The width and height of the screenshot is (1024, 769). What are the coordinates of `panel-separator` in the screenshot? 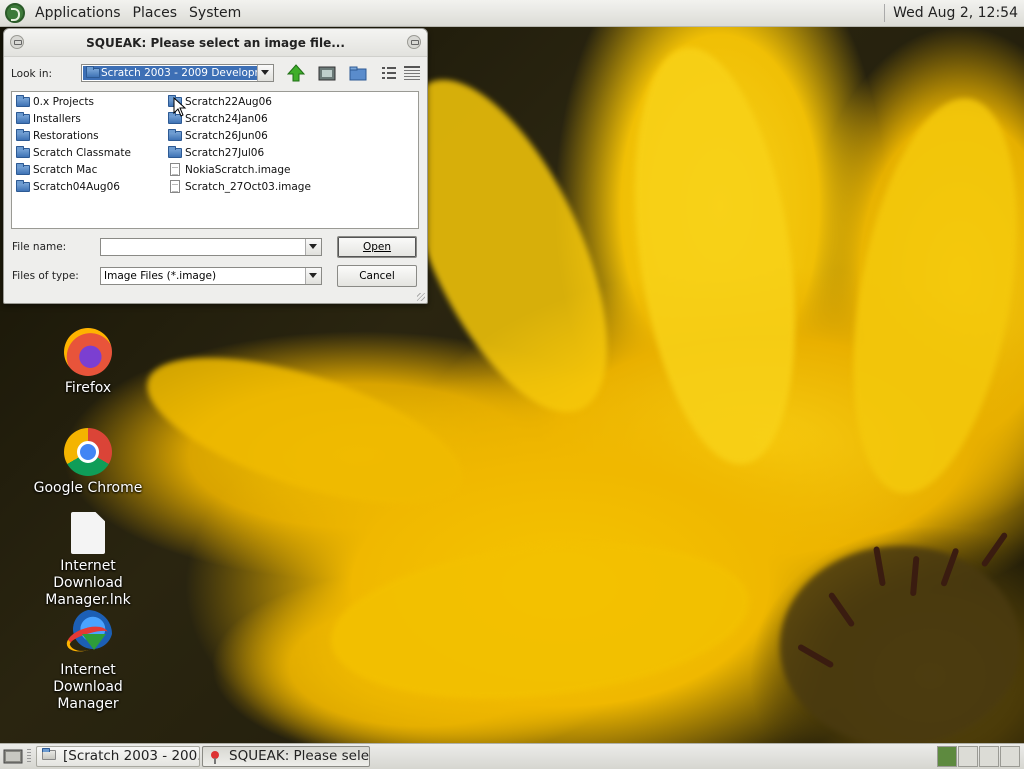 It's located at (885, 13).